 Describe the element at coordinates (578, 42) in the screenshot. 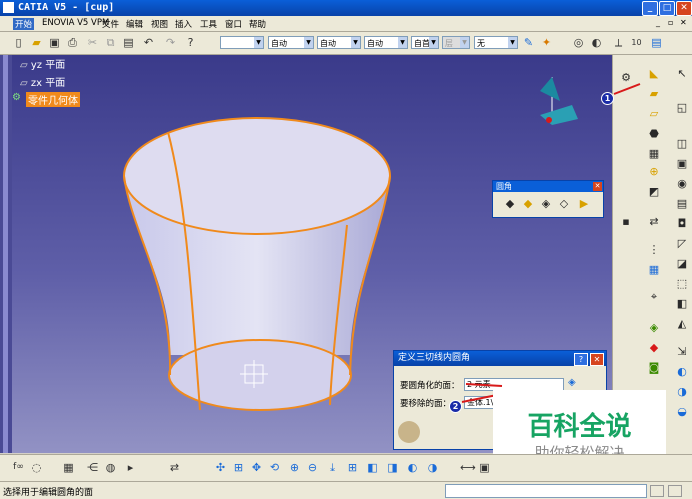

I see `swap-visible-icon: ◎` at that location.